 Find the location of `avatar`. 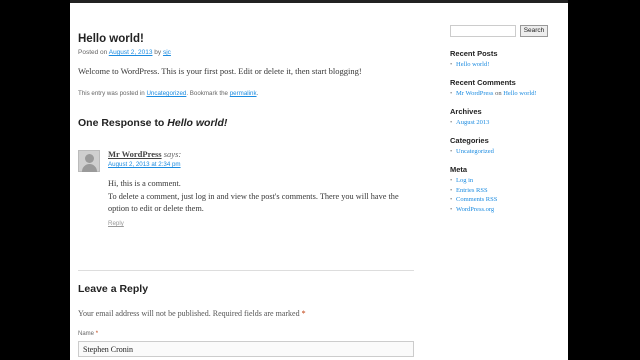

avatar is located at coordinates (89, 161).